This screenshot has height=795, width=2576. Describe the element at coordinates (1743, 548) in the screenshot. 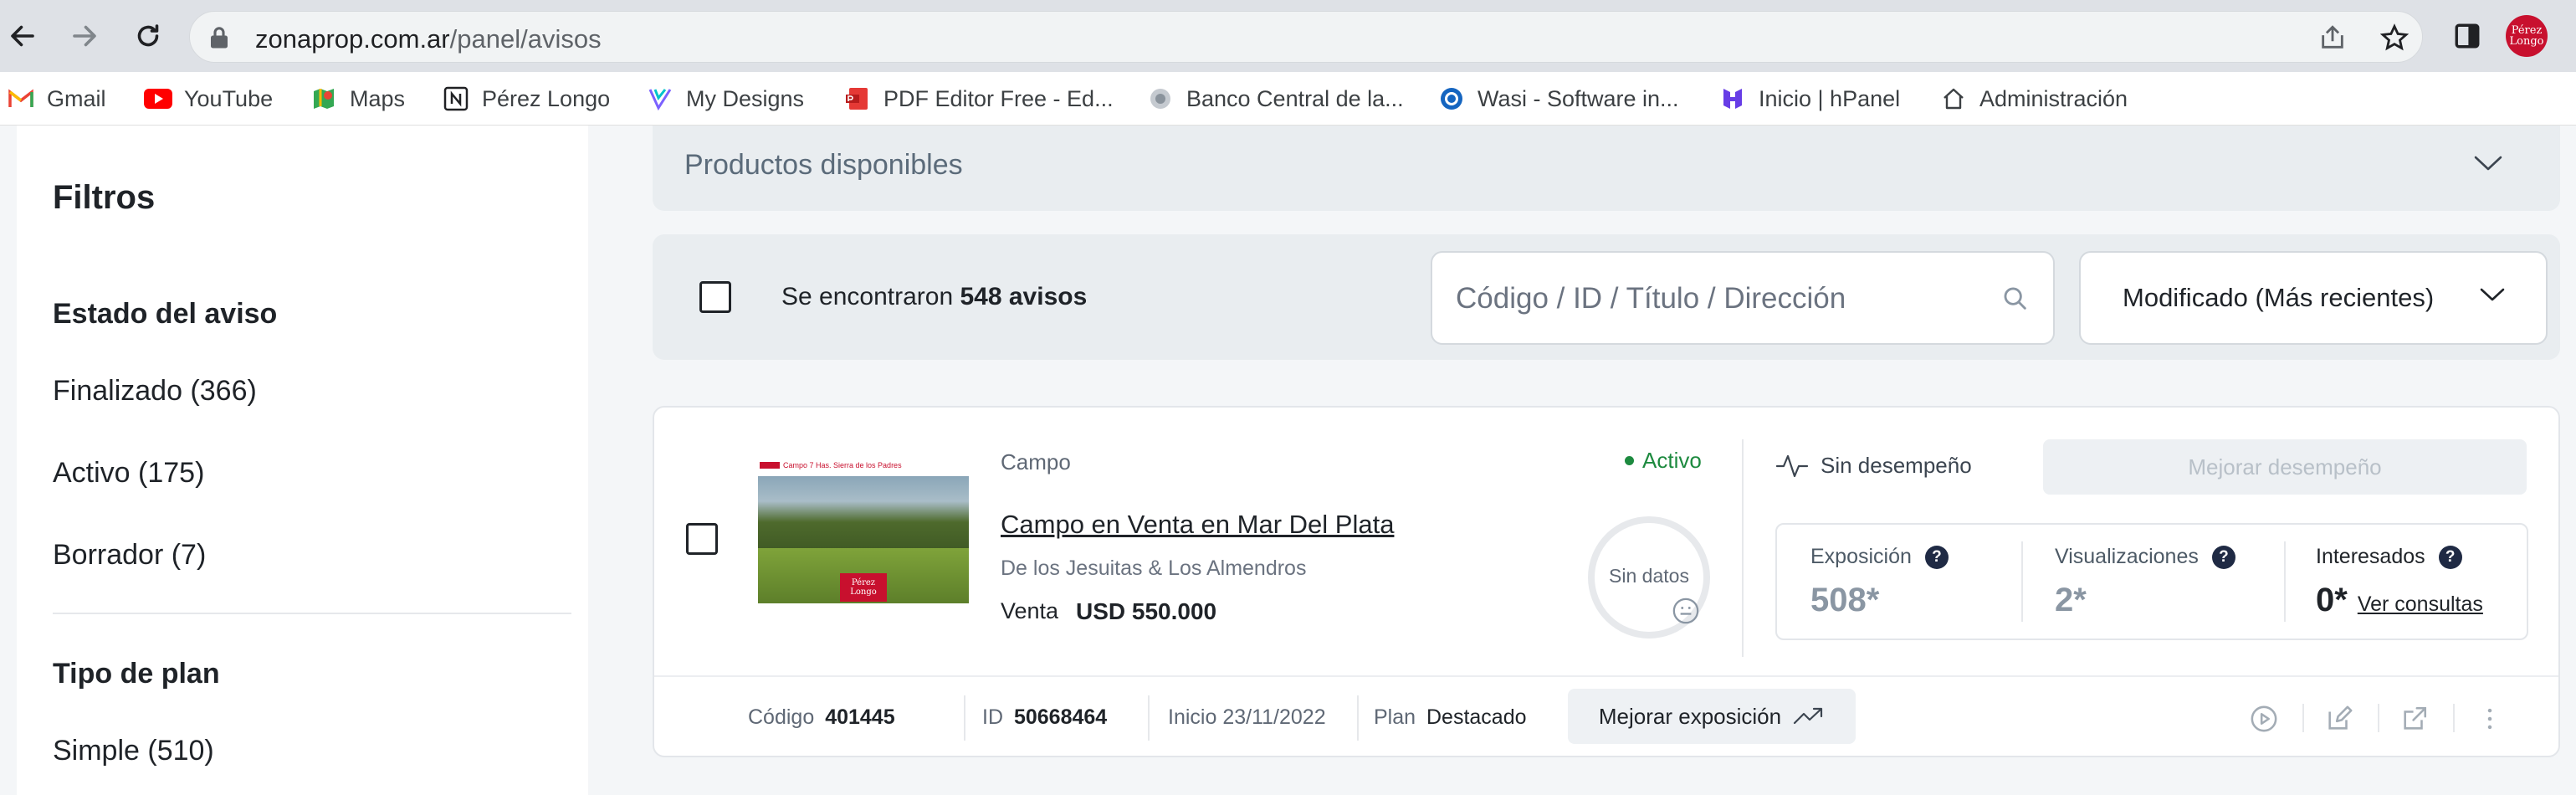

I see `card-divider` at that location.